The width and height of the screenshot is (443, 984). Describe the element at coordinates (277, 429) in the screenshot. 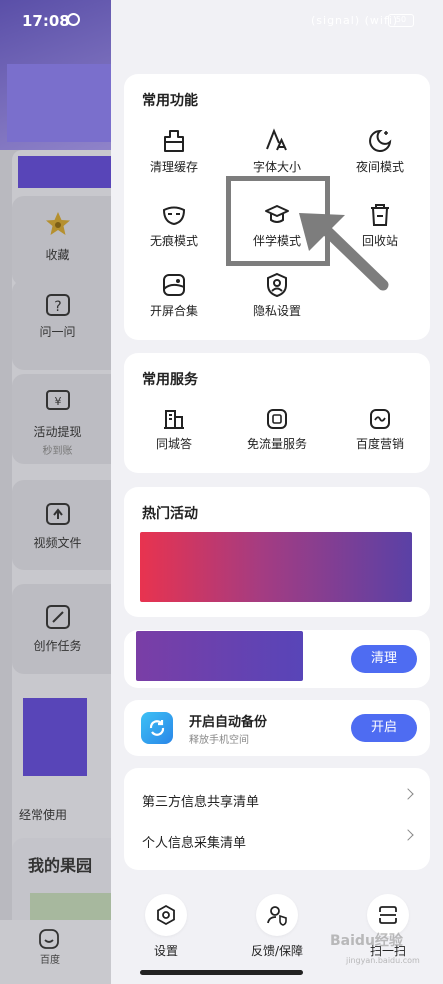

I see `free-data-button: 免流量服务` at that location.